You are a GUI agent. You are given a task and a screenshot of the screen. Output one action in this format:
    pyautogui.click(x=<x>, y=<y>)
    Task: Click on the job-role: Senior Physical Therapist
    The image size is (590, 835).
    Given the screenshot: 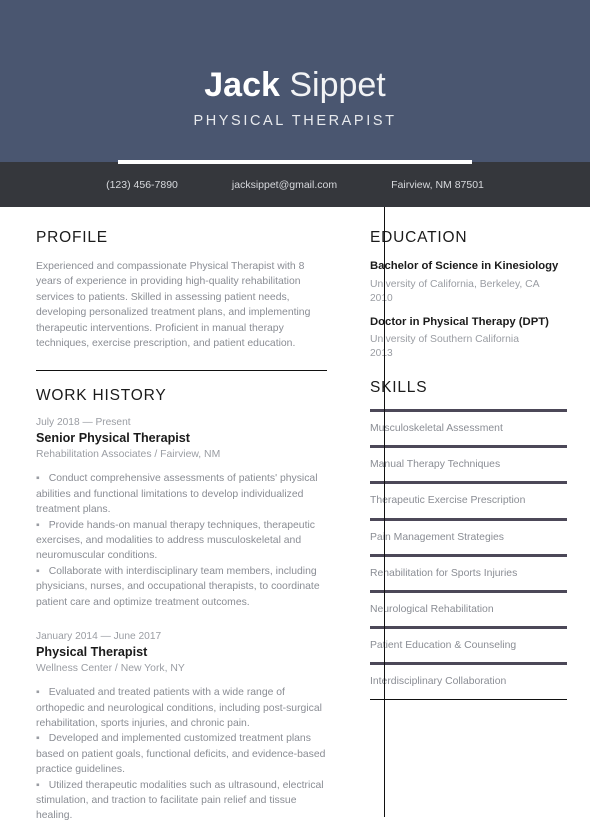 What is the action you would take?
    pyautogui.click(x=113, y=438)
    